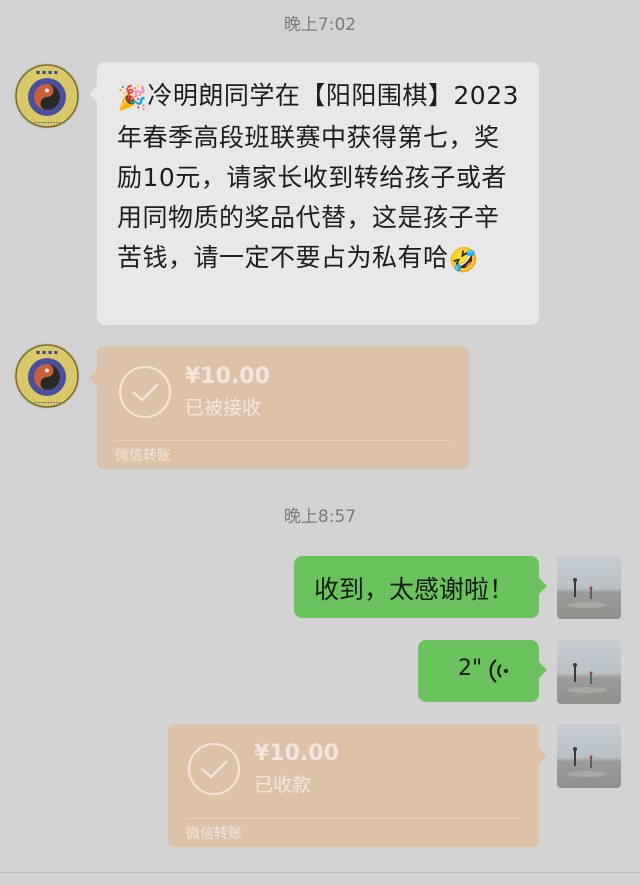 This screenshot has width=640, height=885. I want to click on party-popper-icon: 🎉, so click(132, 98).